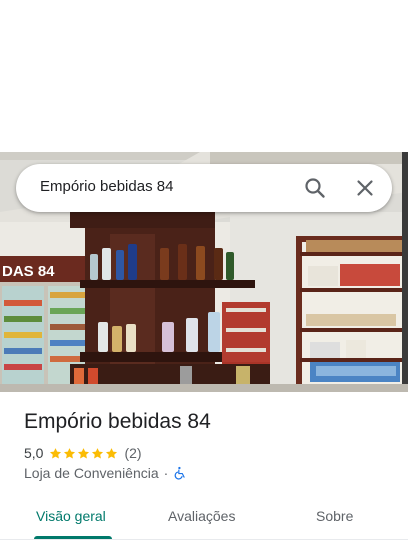 The height and width of the screenshot is (544, 408). What do you see at coordinates (28, 271) in the screenshot?
I see `store-sign-text: DAS 84` at bounding box center [28, 271].